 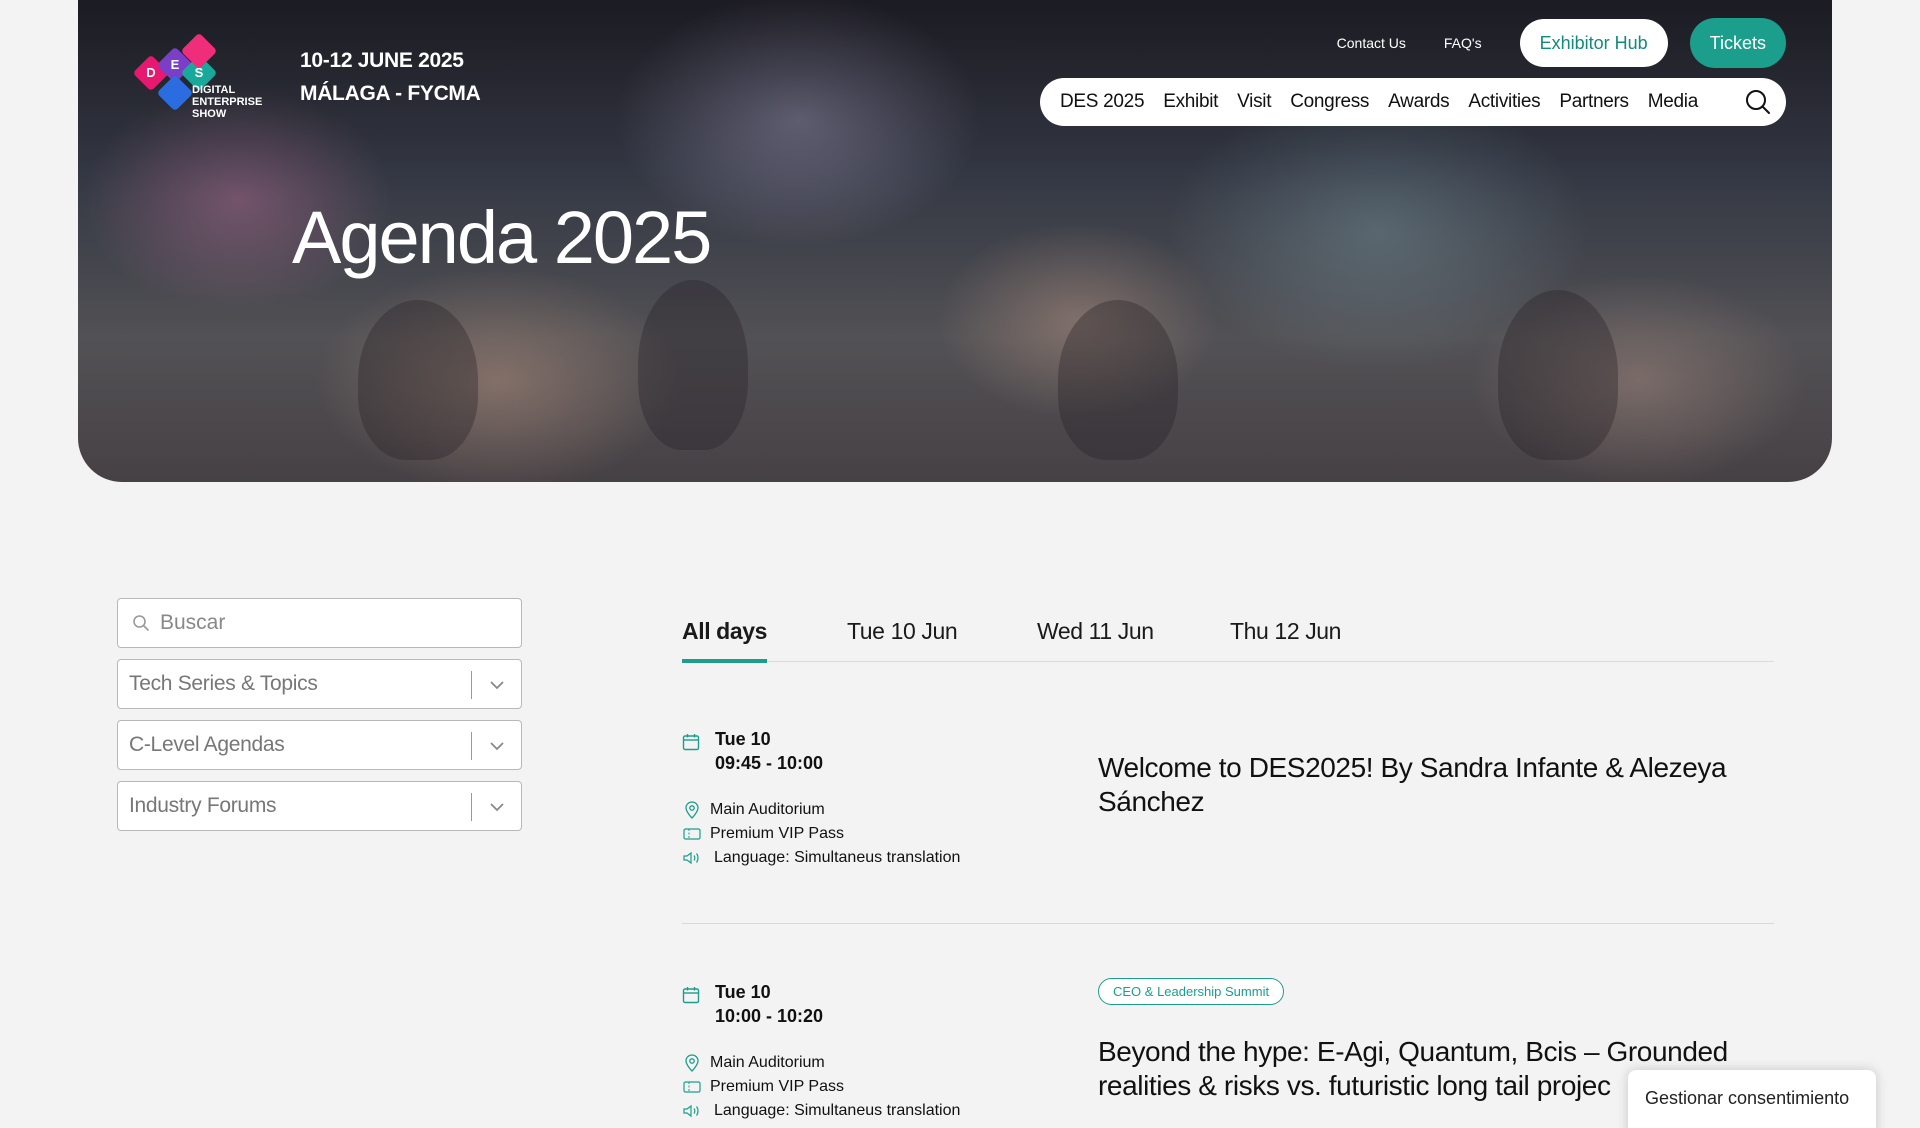 I want to click on top-links: Contact Us FAQ's Exhibitor Hub Tickets, so click(x=1561, y=43).